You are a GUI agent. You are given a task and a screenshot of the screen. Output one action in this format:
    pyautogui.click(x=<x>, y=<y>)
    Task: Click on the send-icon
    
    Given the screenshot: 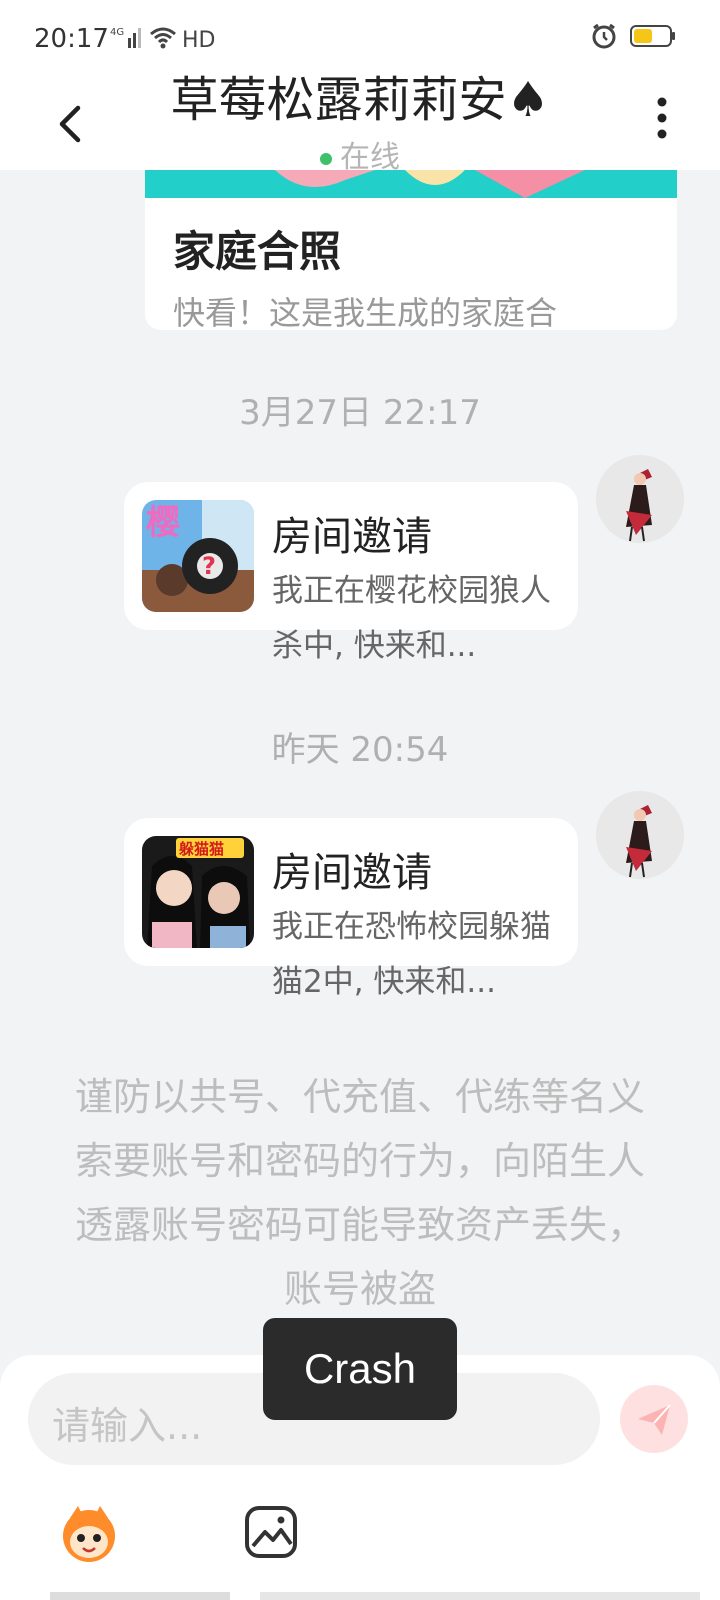 What is the action you would take?
    pyautogui.click(x=654, y=1419)
    